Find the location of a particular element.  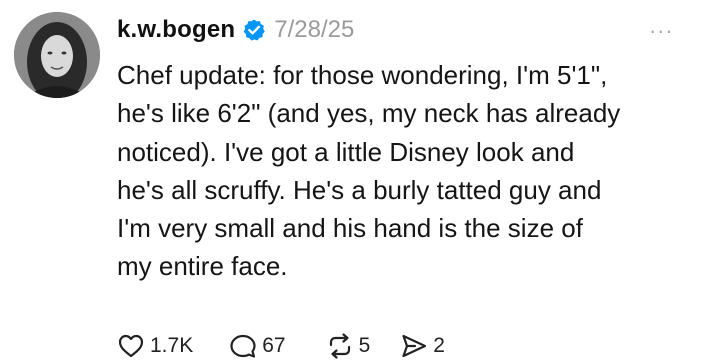

heart-icon is located at coordinates (131, 346).